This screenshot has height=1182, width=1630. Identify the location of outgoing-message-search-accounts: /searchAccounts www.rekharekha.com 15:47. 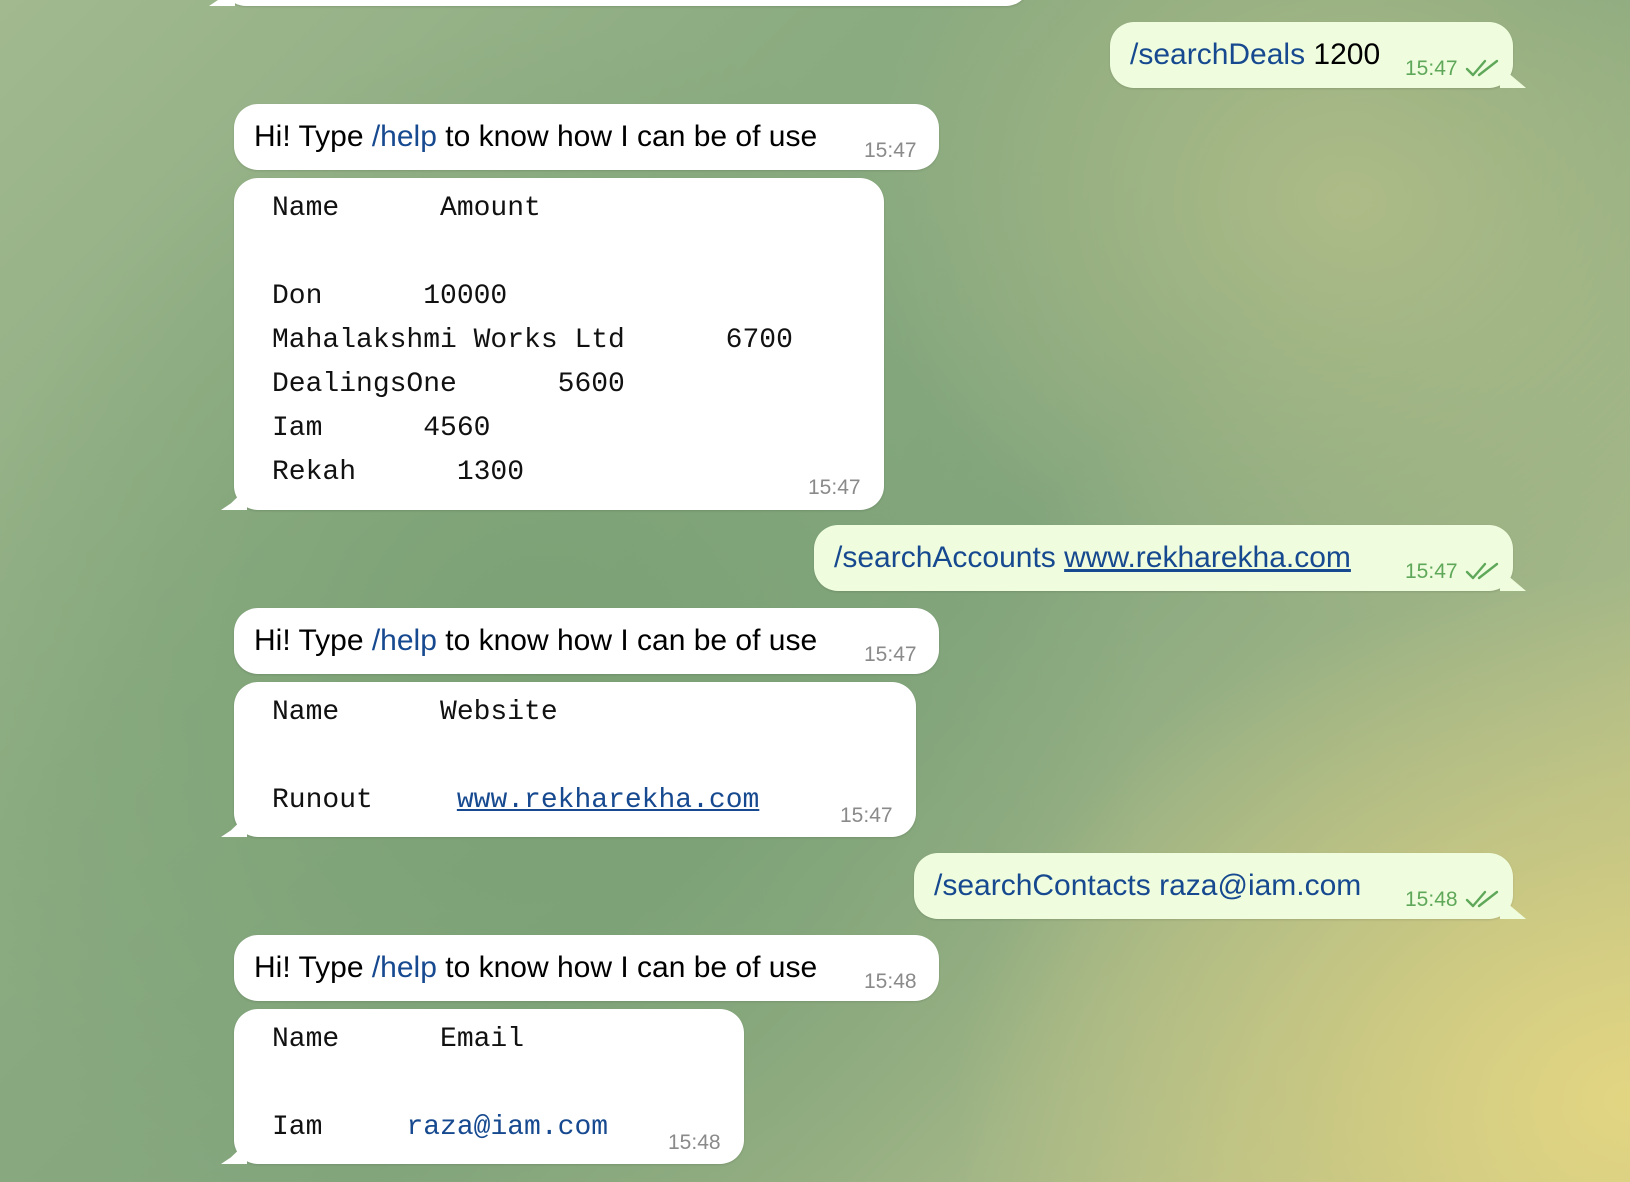
(1163, 558).